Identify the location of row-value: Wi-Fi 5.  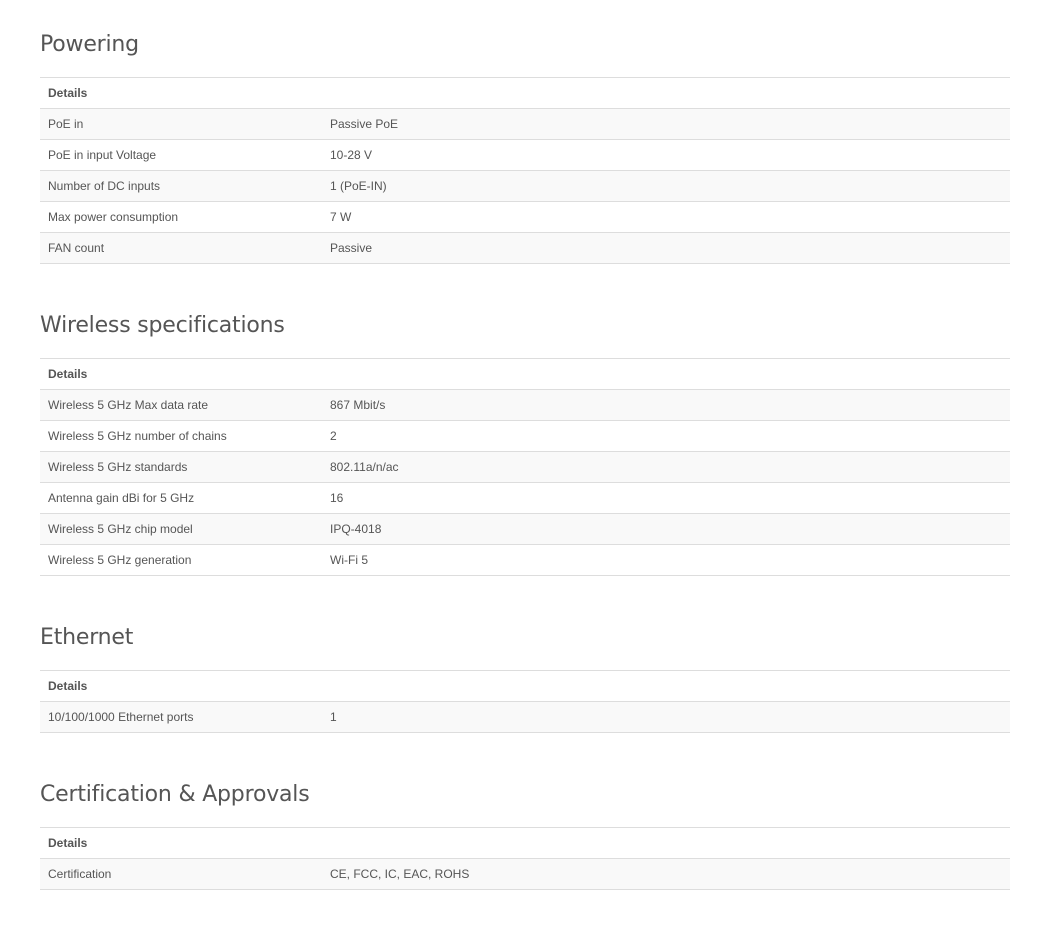
(666, 560).